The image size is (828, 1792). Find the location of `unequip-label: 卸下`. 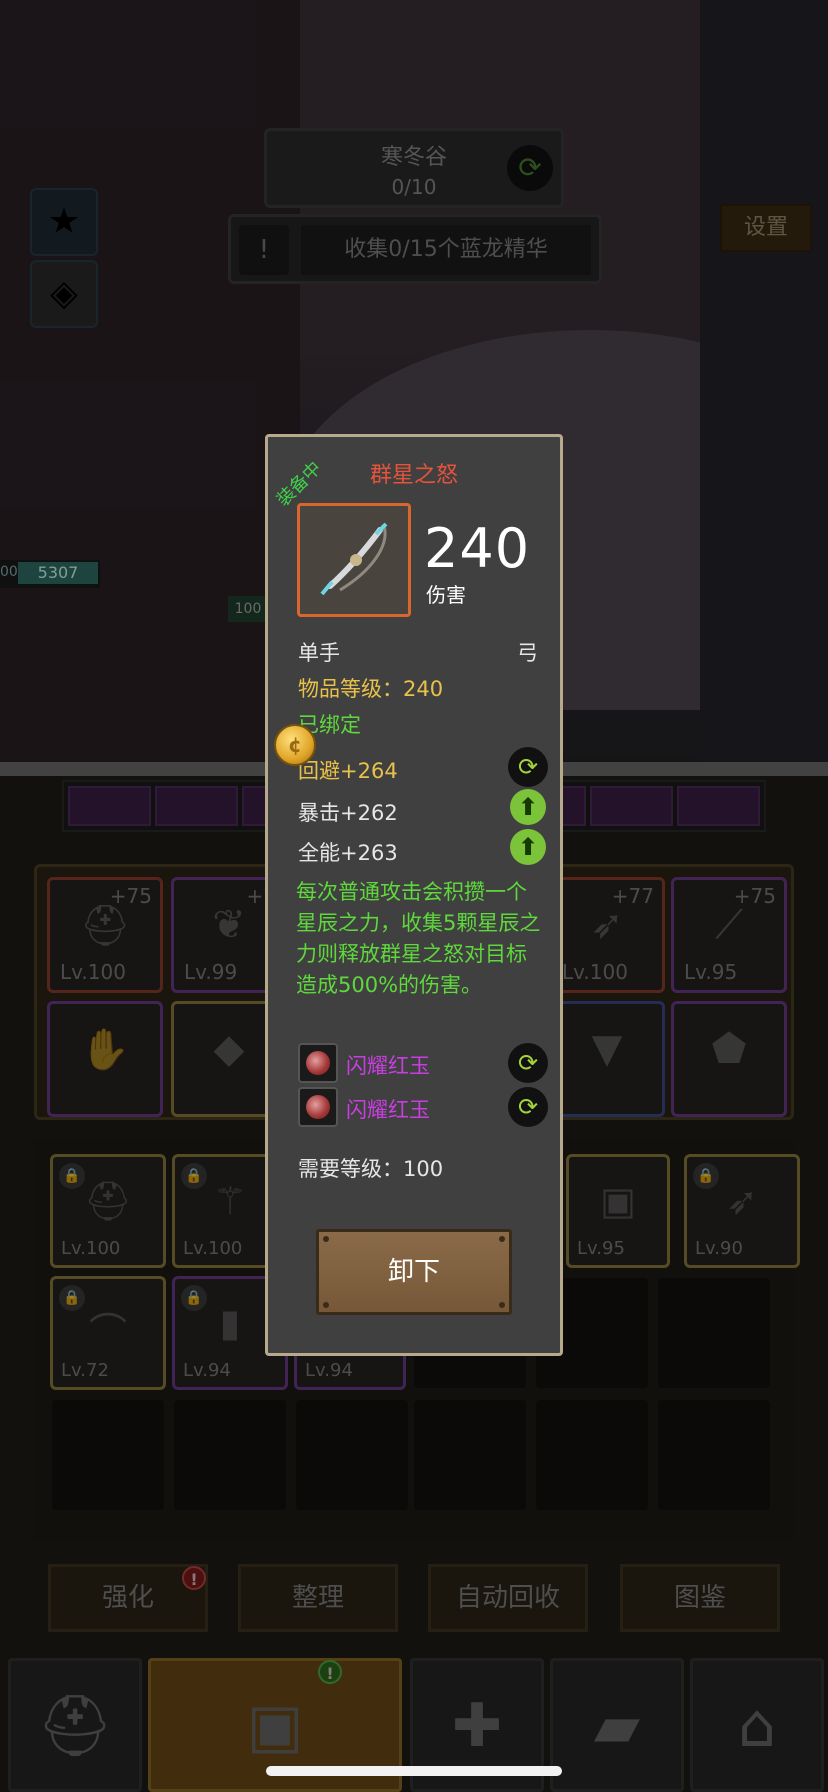

unequip-label: 卸下 is located at coordinates (413, 1272).